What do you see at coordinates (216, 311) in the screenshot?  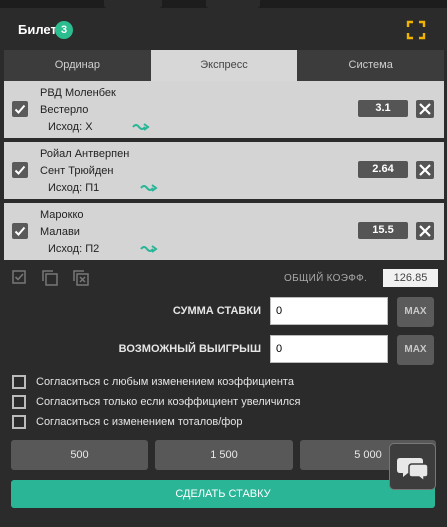 I see `stake-label: СУММА СТАВКИ` at bounding box center [216, 311].